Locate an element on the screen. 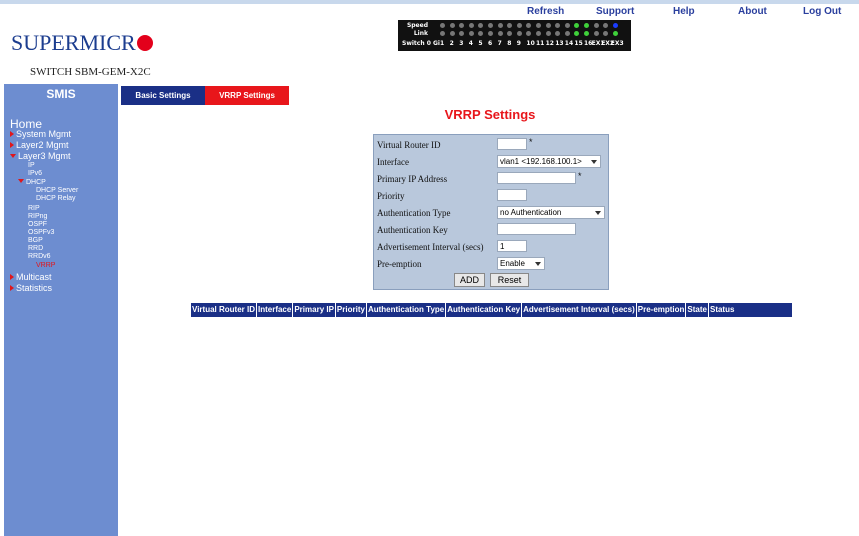 The width and height of the screenshot is (859, 536). preemption-label: Pre-emption is located at coordinates (399, 264).